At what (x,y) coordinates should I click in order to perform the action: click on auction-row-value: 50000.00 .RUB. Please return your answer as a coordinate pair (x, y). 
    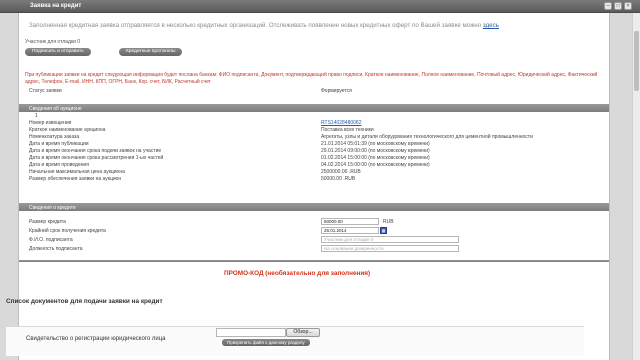
    Looking at the image, I should click on (338, 179).